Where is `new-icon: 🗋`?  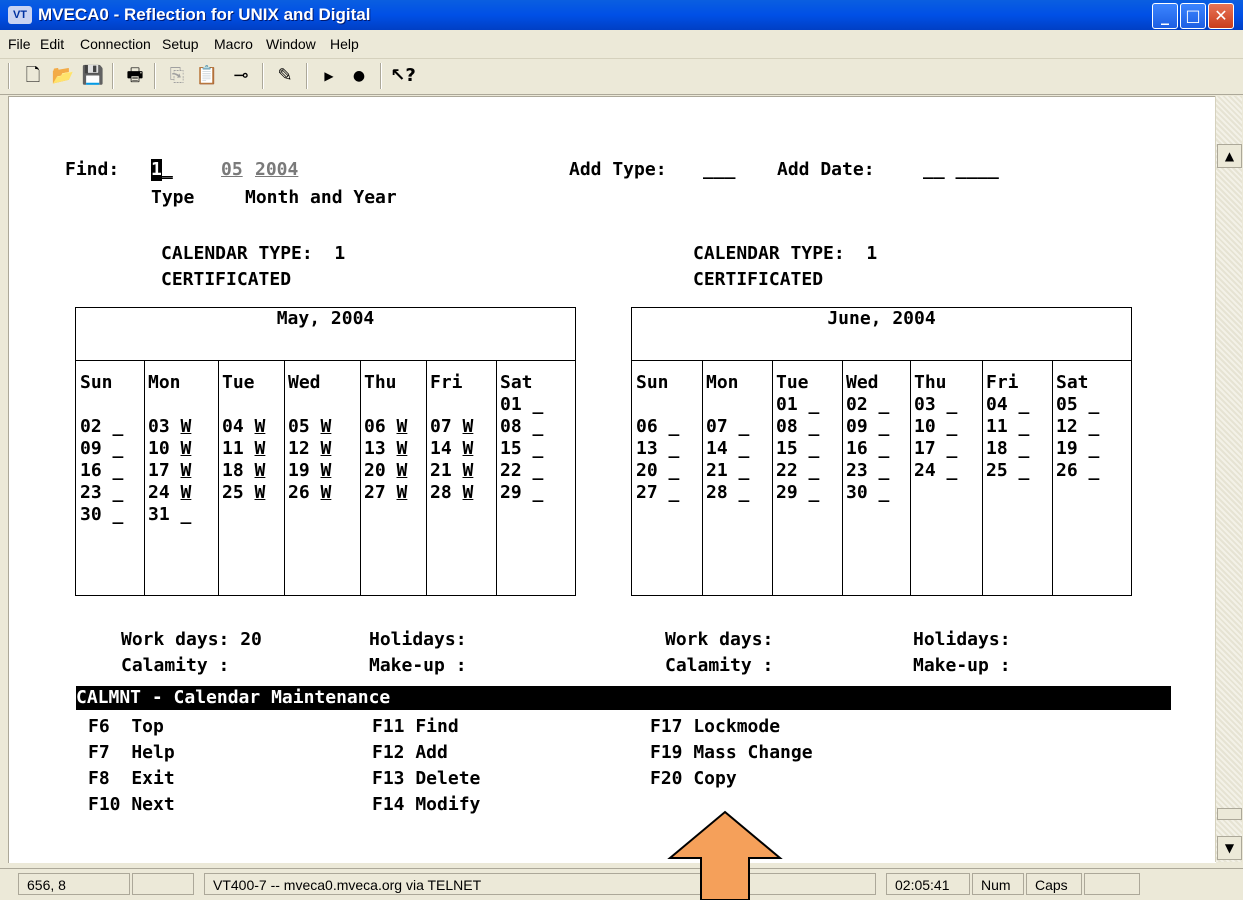 new-icon: 🗋 is located at coordinates (33, 76).